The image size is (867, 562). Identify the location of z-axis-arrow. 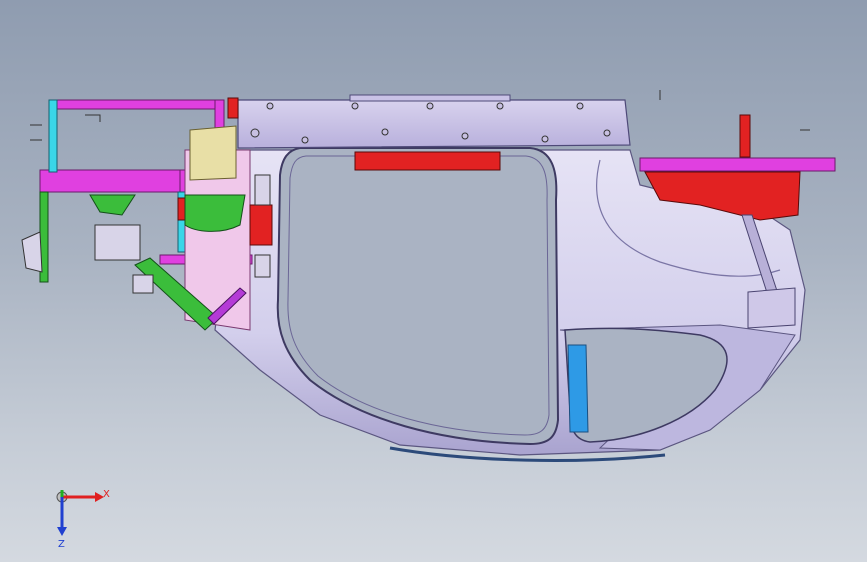
(62, 531).